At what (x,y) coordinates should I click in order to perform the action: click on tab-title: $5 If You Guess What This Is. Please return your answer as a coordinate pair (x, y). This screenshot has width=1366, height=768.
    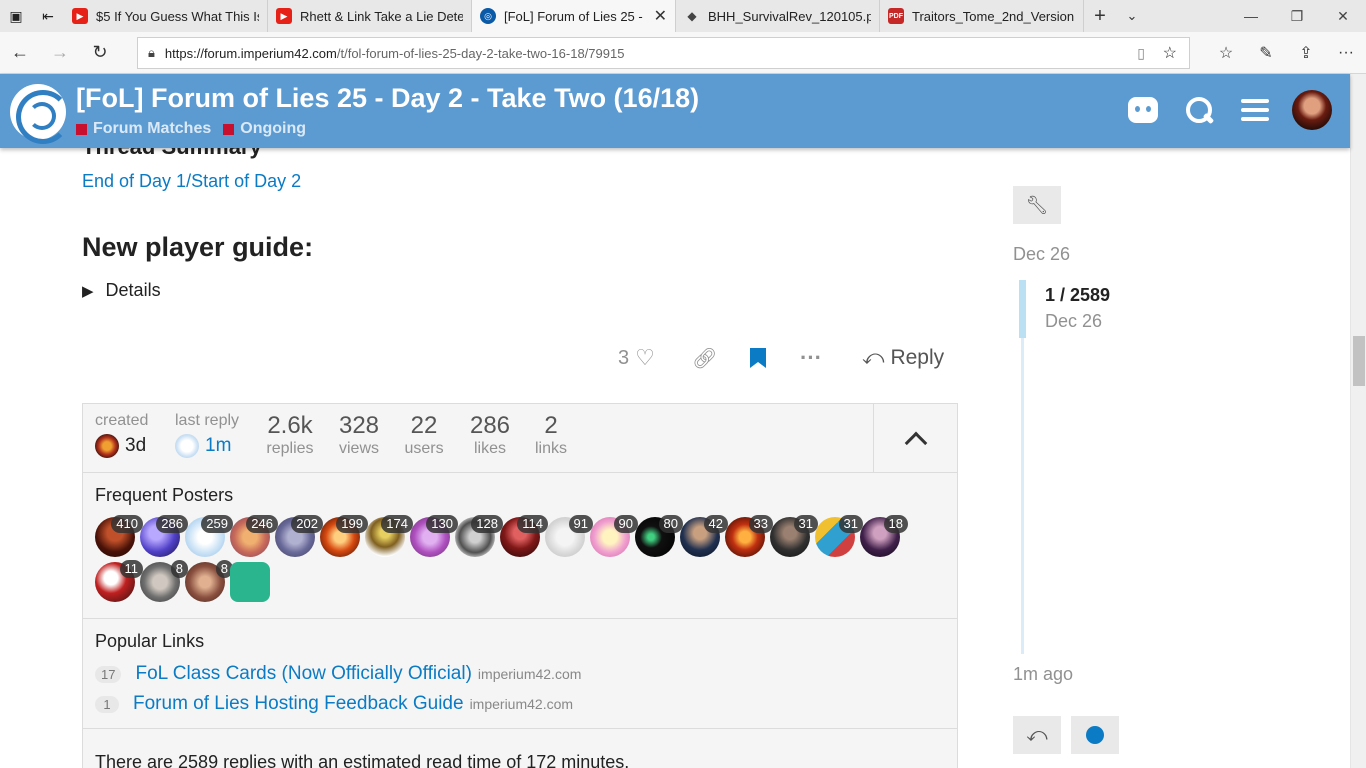
    Looking at the image, I should click on (177, 16).